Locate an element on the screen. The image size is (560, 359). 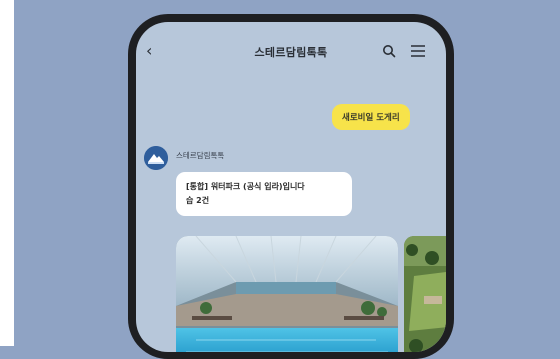
chat-title: 스테르담림톡톡 is located at coordinates (291, 52).